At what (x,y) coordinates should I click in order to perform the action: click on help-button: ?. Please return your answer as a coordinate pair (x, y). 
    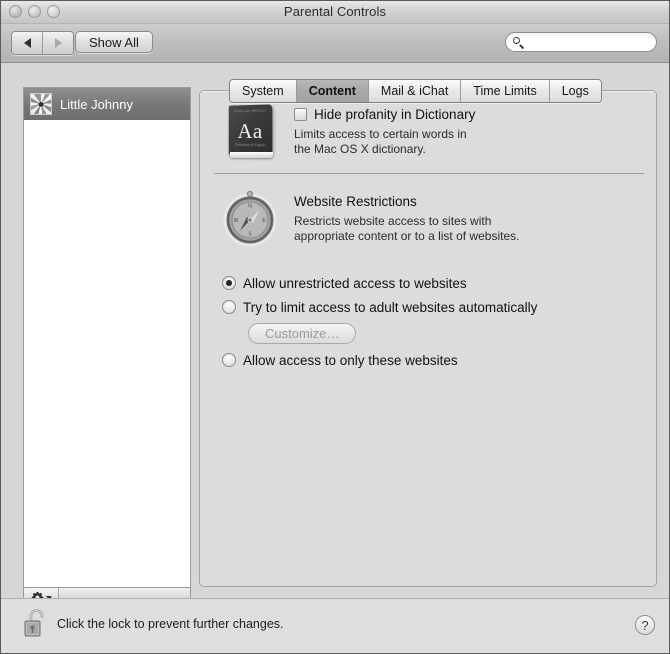
    Looking at the image, I should click on (645, 625).